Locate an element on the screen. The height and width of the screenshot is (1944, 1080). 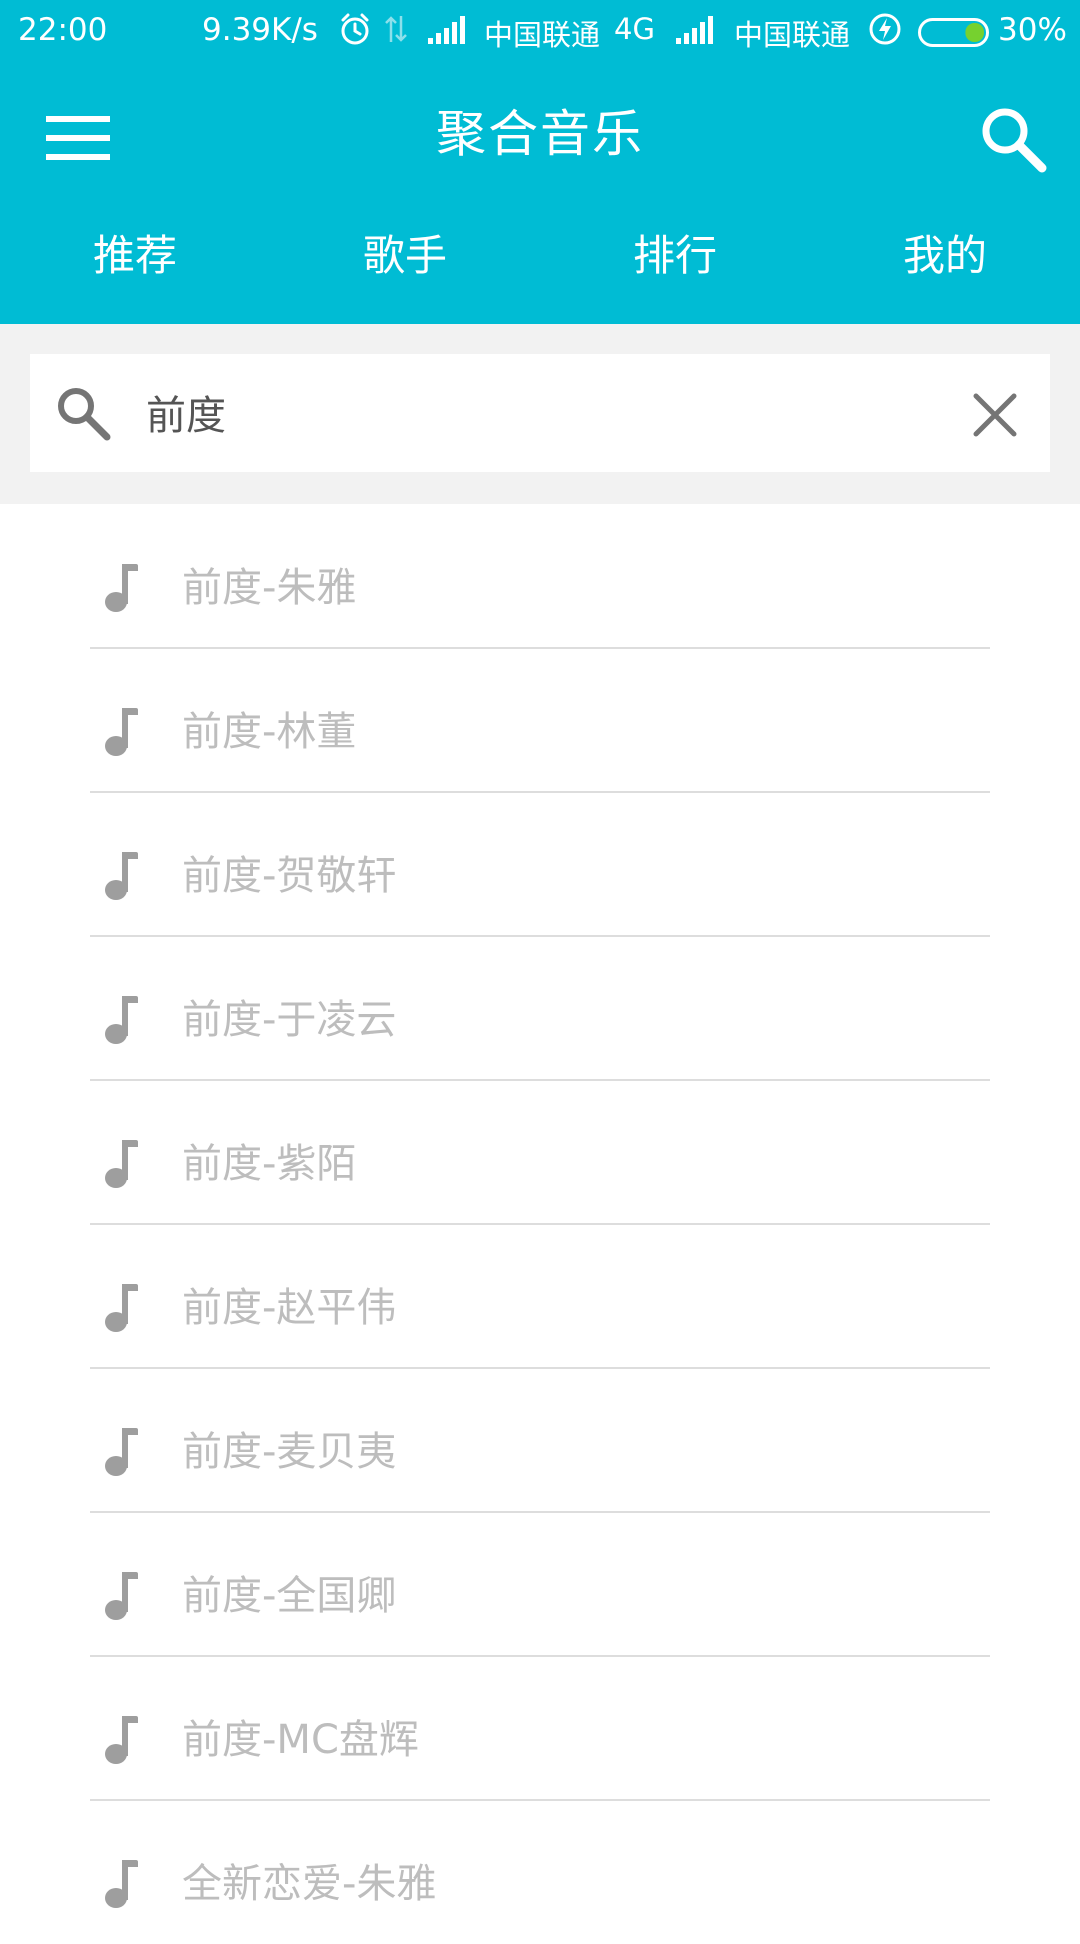
list-item: 全新恋爱-朱雅 is located at coordinates (540, 1872).